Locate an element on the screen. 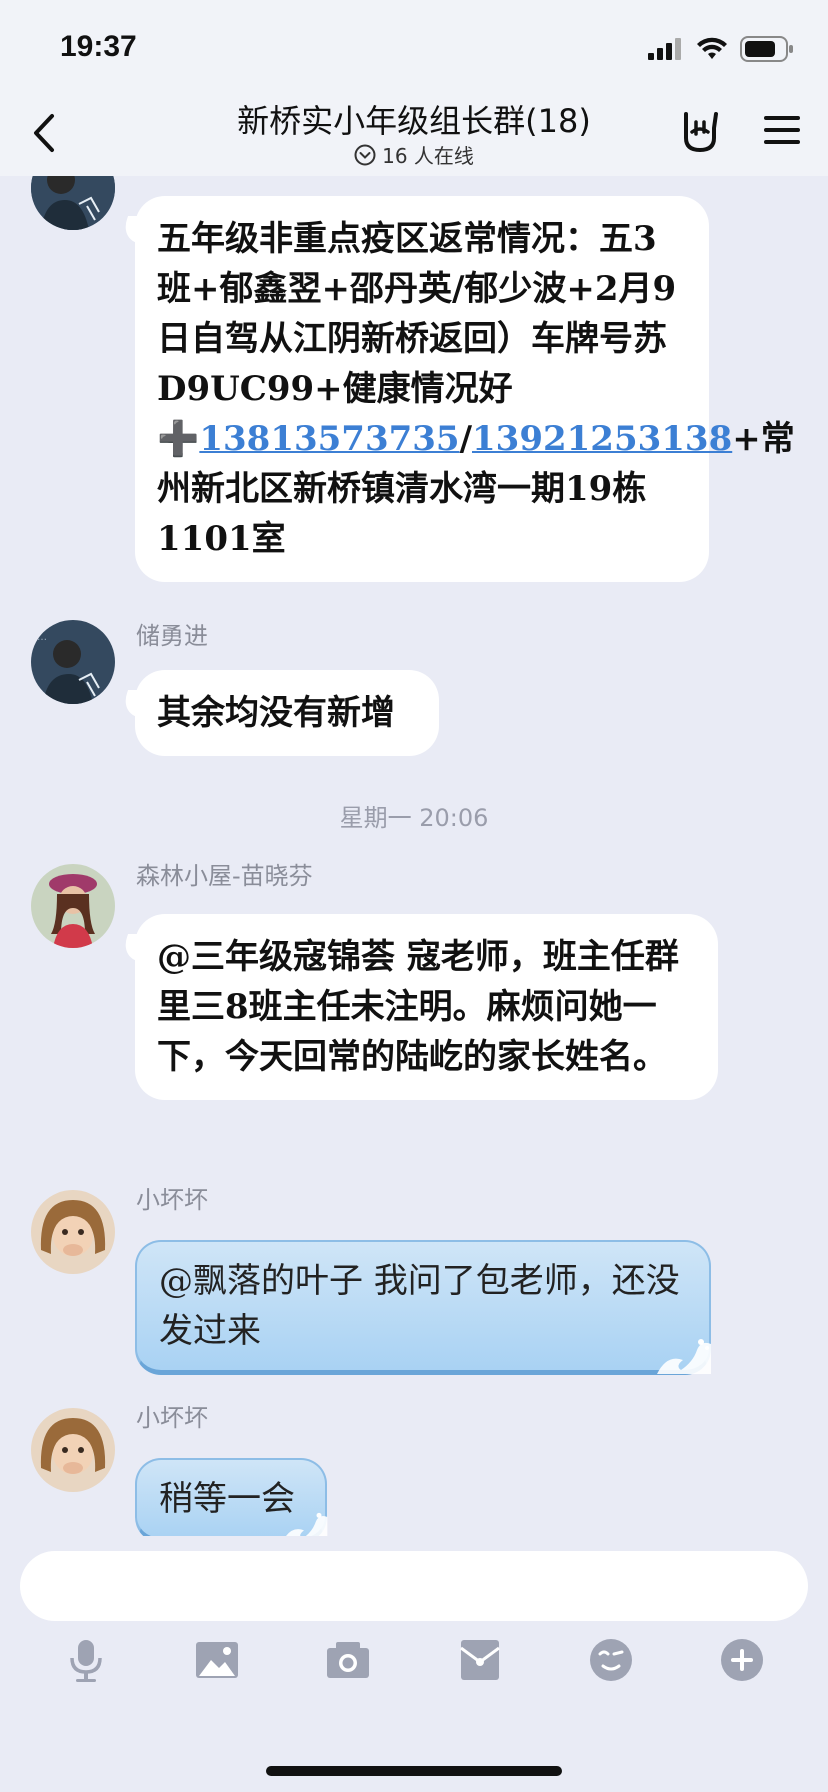 This screenshot has width=828, height=1792. message-text: 其余均没有新增 is located at coordinates (276, 713).